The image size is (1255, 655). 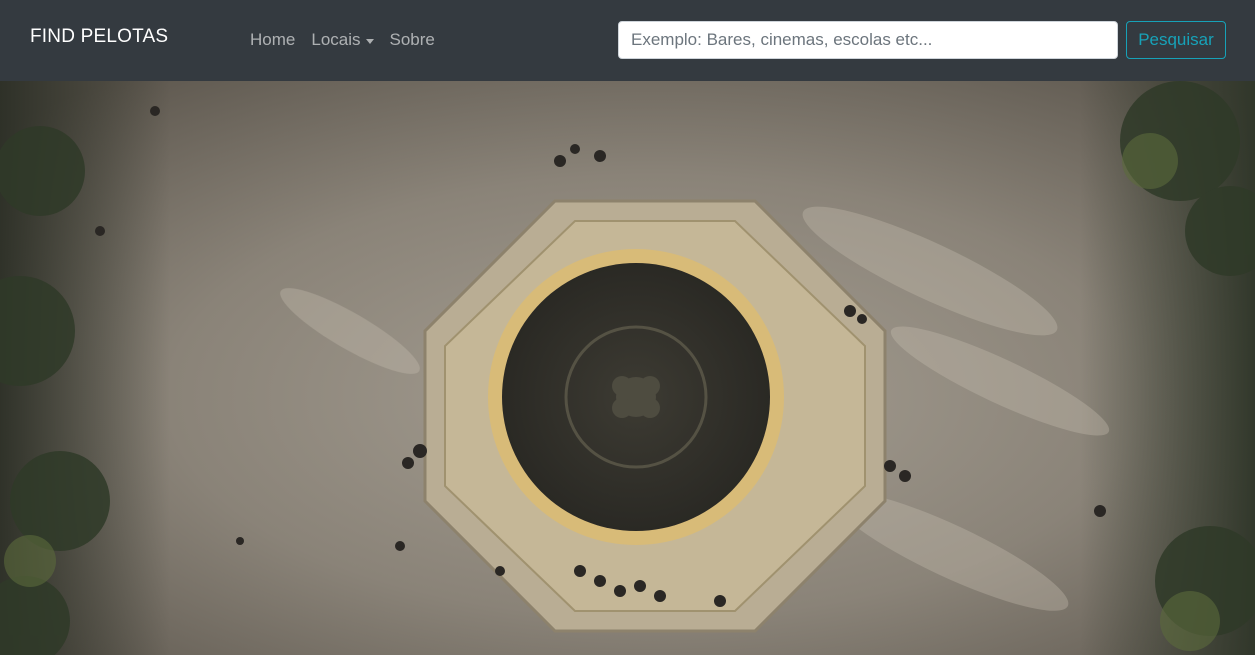 I want to click on nav-sobre-label: Sobre, so click(x=412, y=39).